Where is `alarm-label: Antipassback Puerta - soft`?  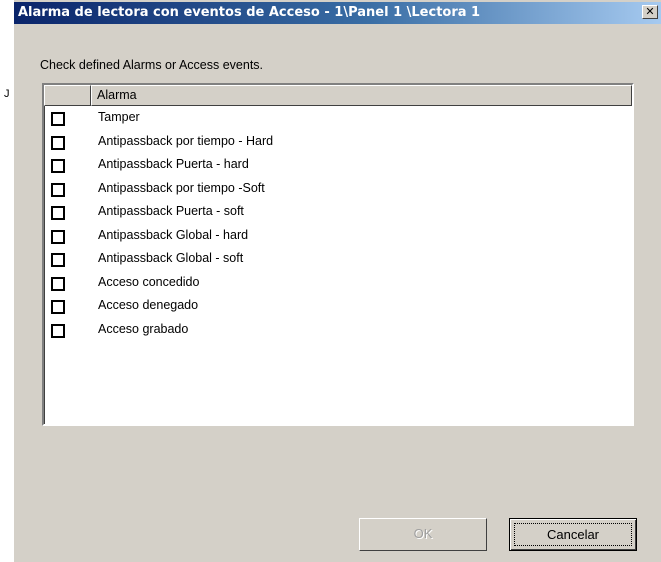
alarm-label: Antipassback Puerta - soft is located at coordinates (171, 211).